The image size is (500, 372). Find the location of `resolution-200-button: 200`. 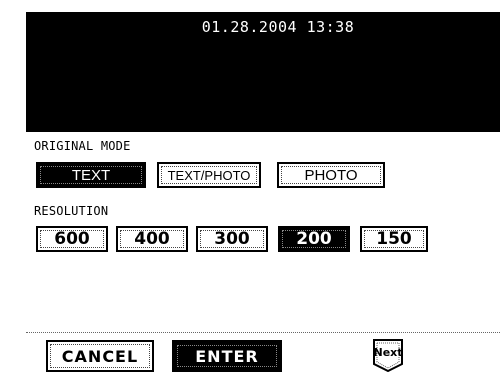

resolution-200-button: 200 is located at coordinates (314, 239).